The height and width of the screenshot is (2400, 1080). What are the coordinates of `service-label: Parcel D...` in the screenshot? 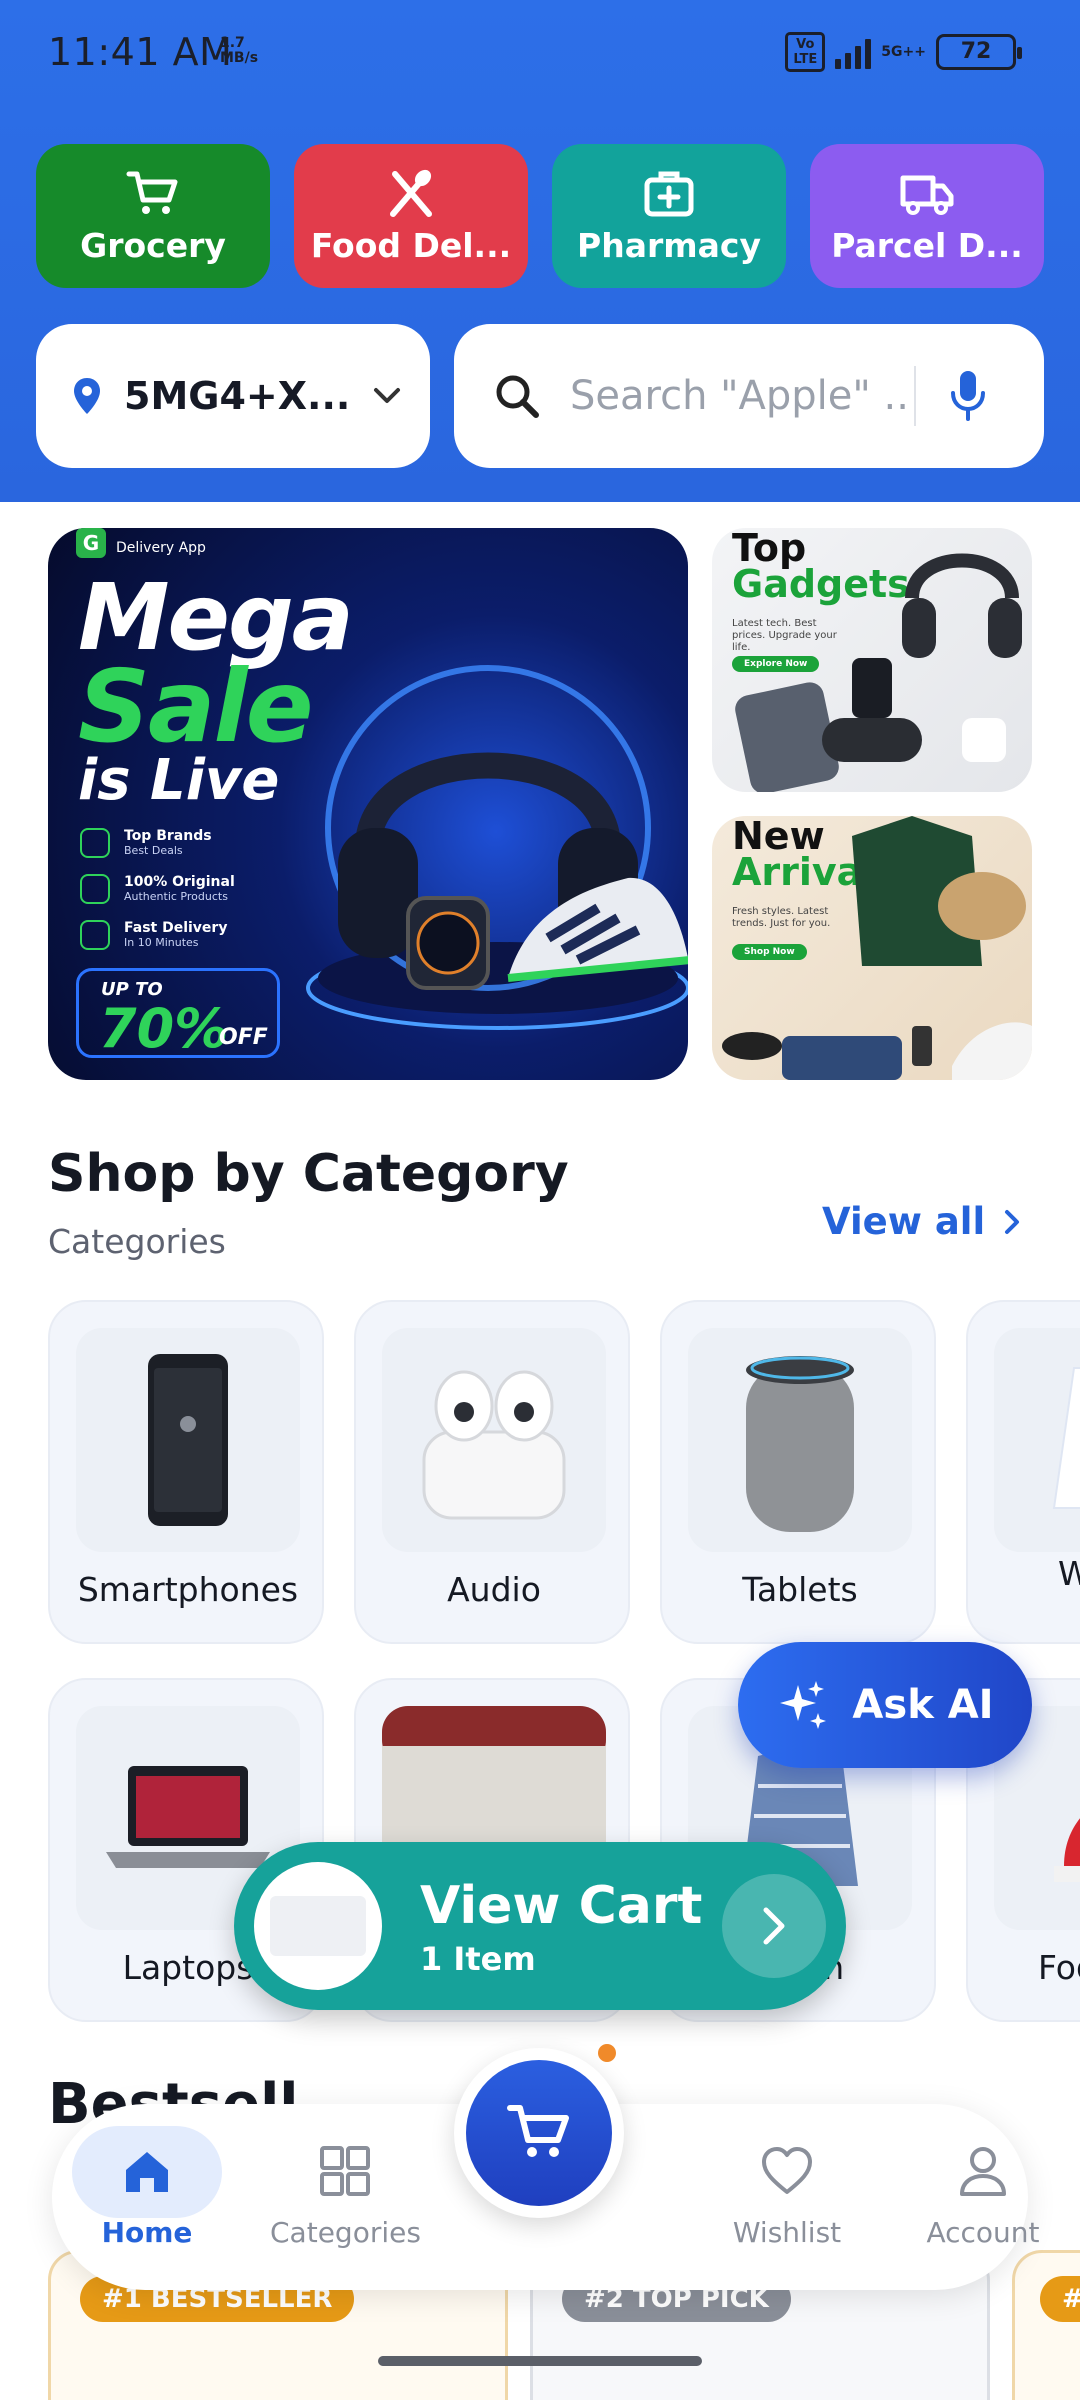 It's located at (927, 245).